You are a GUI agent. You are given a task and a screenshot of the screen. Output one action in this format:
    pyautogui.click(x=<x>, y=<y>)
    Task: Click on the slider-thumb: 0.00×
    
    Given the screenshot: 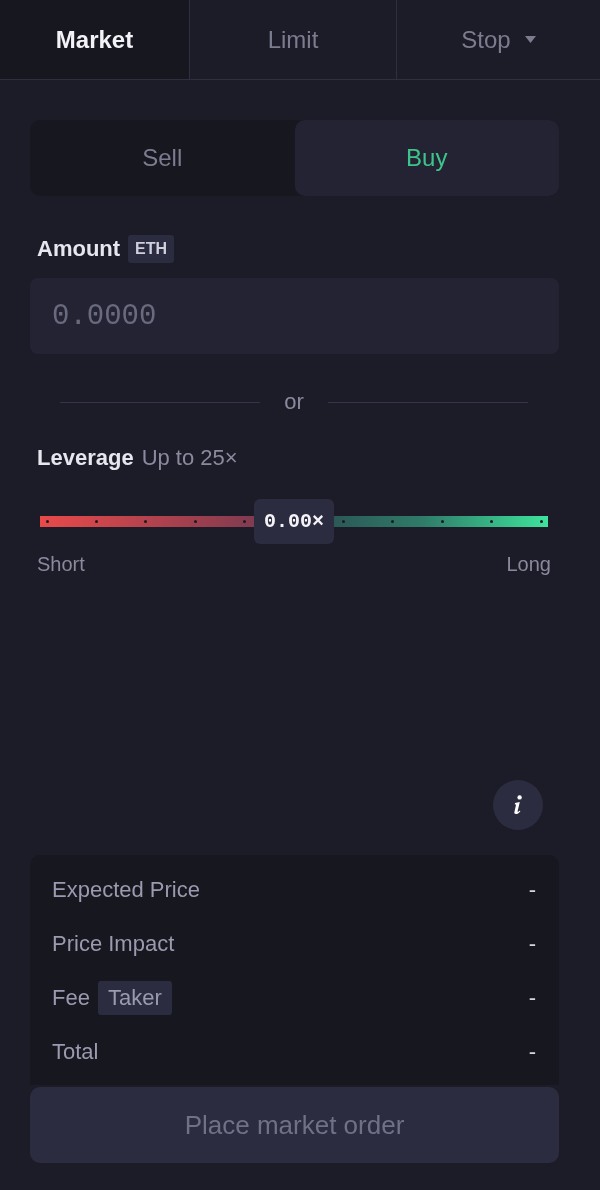 What is the action you would take?
    pyautogui.click(x=294, y=521)
    